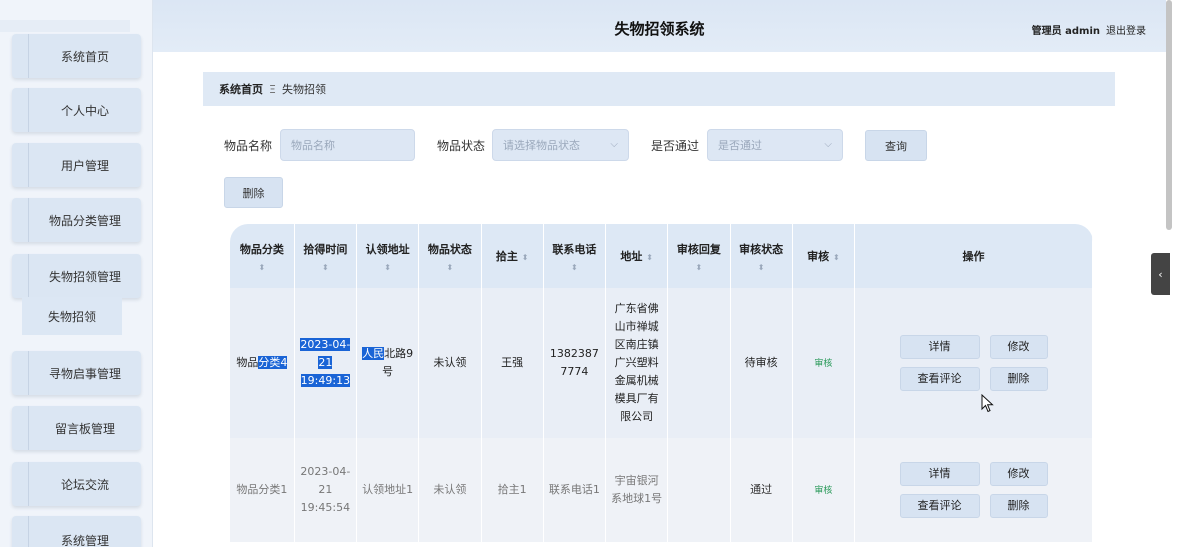  What do you see at coordinates (326, 256) in the screenshot?
I see `header-found-time: 拾得时间 ⬍` at bounding box center [326, 256].